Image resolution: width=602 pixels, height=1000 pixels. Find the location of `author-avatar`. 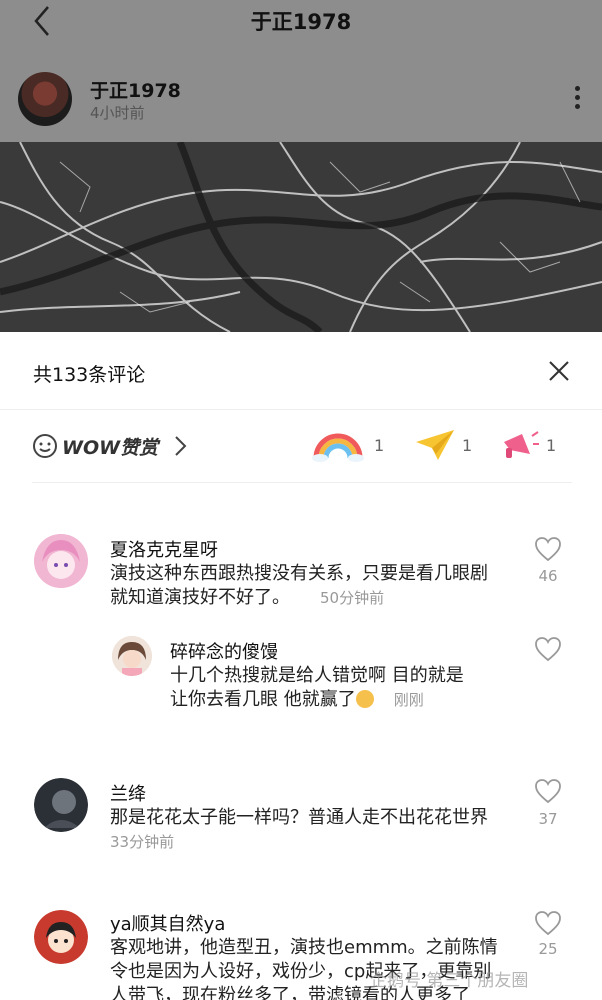

author-avatar is located at coordinates (45, 99).